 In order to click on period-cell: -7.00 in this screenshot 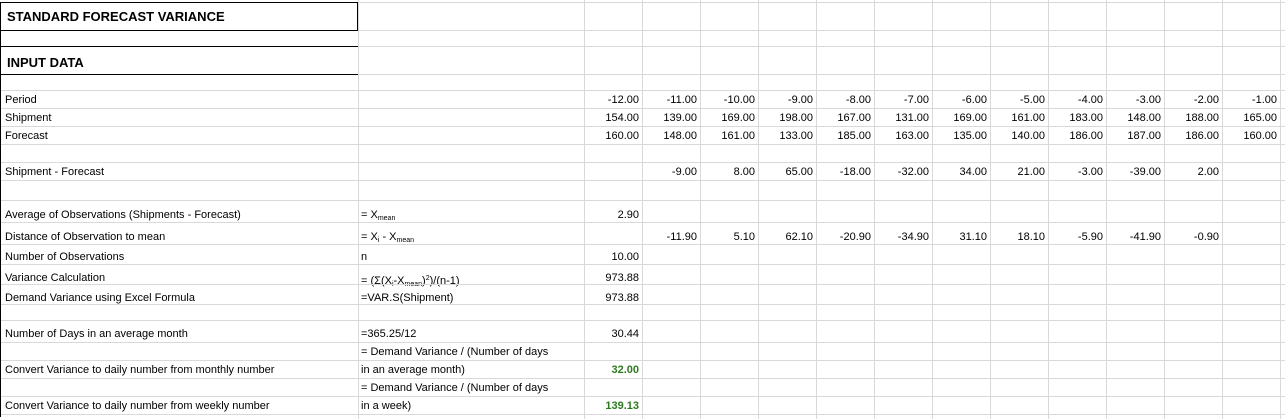, I will do `click(903, 100)`.